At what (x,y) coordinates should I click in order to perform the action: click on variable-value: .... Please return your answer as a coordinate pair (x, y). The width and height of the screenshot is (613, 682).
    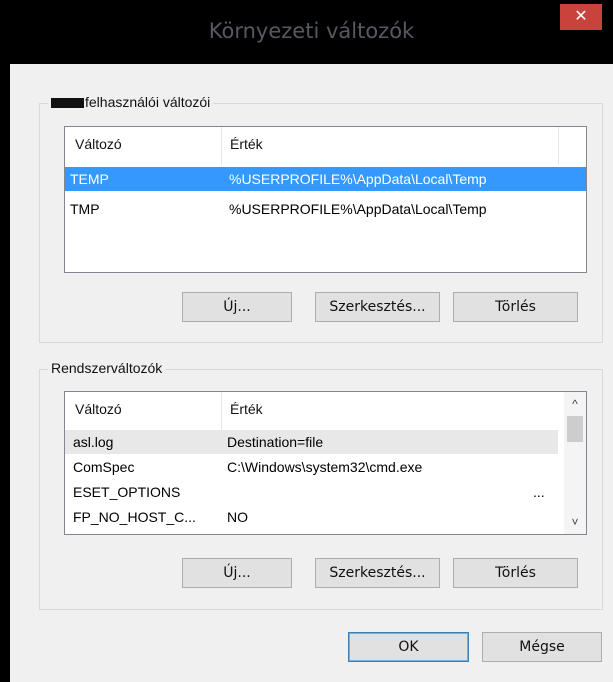
    Looking at the image, I should click on (539, 492).